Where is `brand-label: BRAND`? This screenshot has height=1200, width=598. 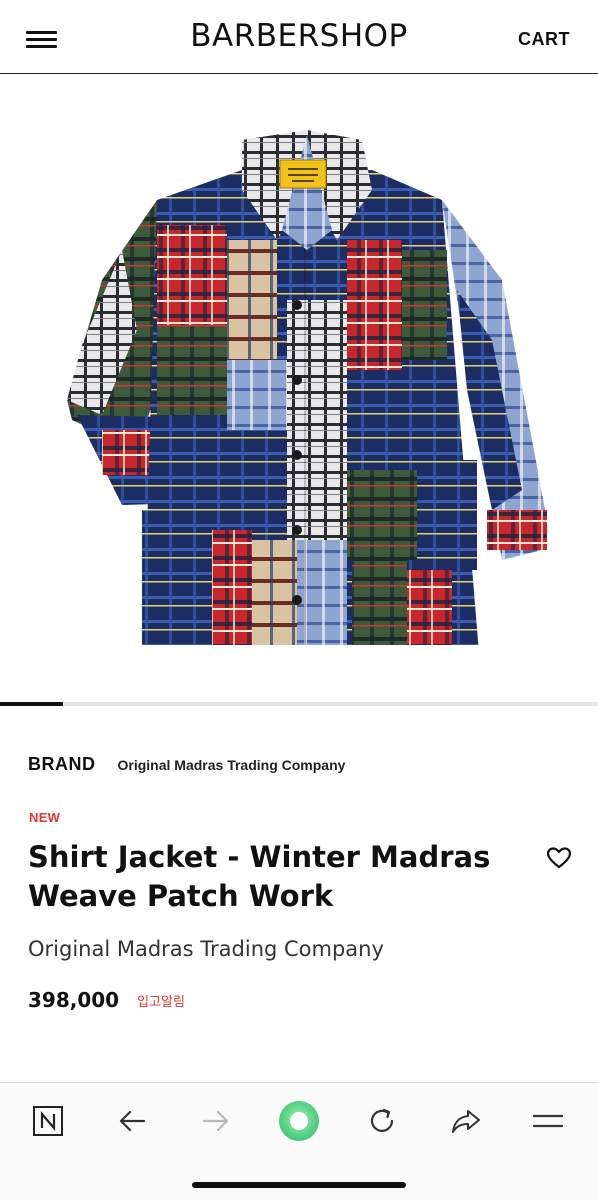 brand-label: BRAND is located at coordinates (62, 764).